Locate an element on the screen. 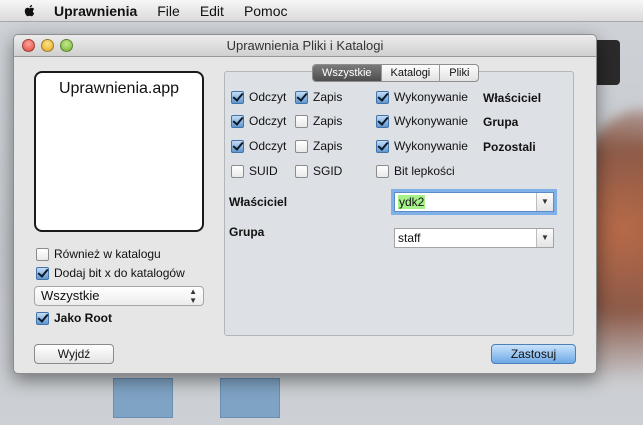 This screenshot has height=425, width=643. add-x-bit-checkbox: Dodaj bit x do katalogów is located at coordinates (110, 273).